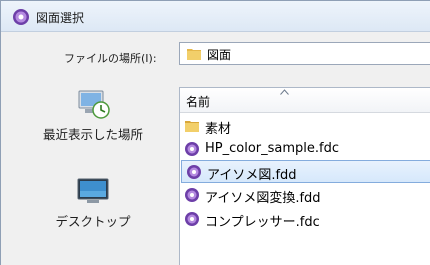 This screenshot has height=265, width=430. What do you see at coordinates (93, 203) in the screenshot?
I see `place-desktop: デスクトップ` at bounding box center [93, 203].